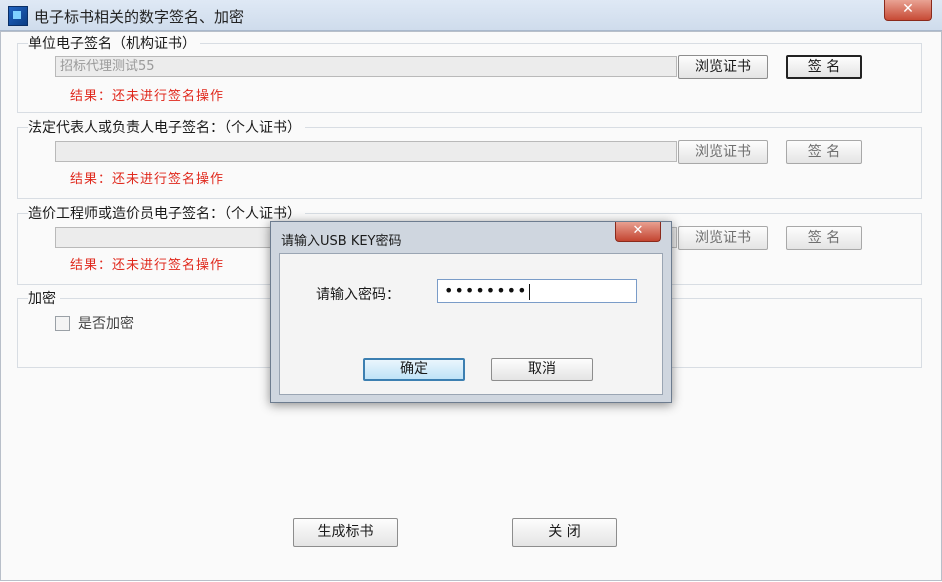 The image size is (942, 582). I want to click on text-caret, so click(529, 291).